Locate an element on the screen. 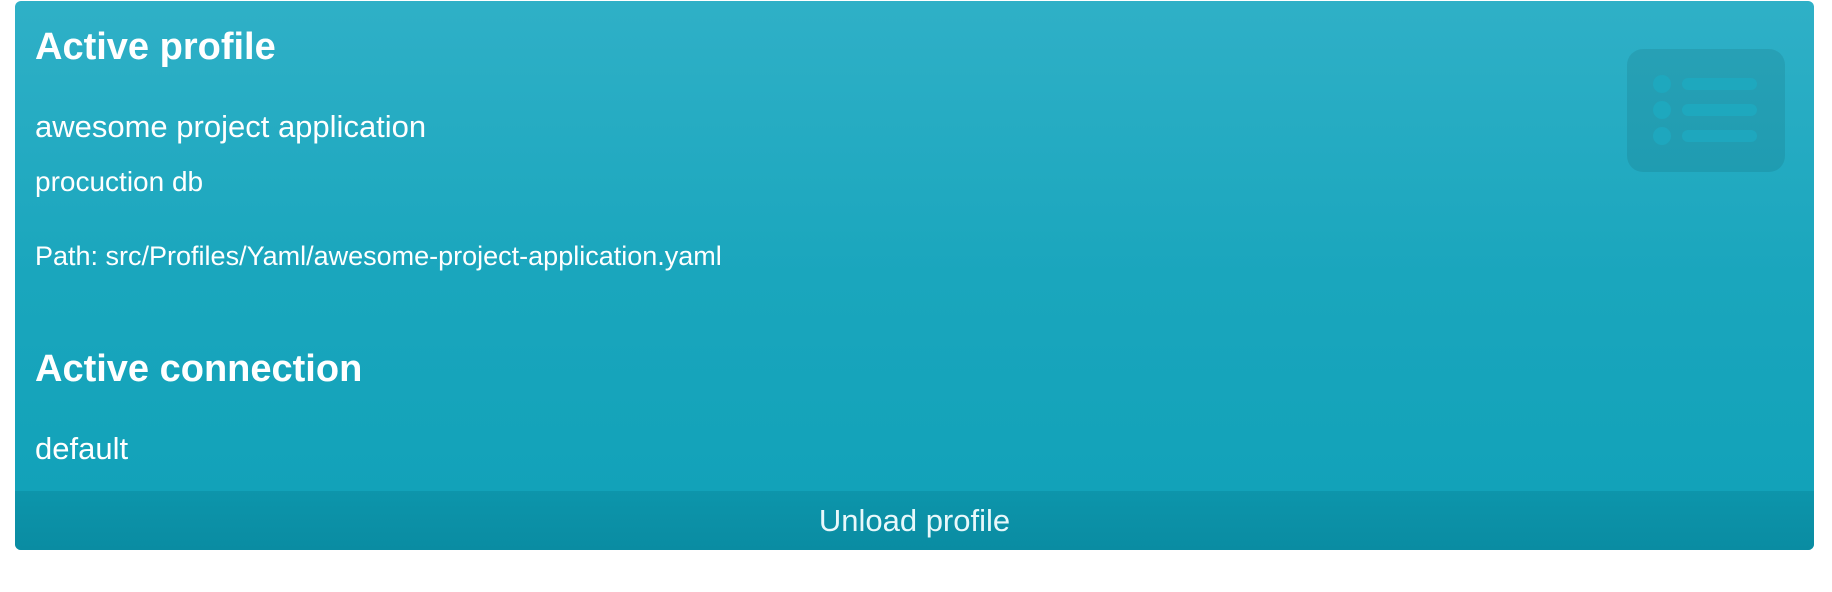 This screenshot has height=592, width=1832. profile-description: procuction db is located at coordinates (119, 181).